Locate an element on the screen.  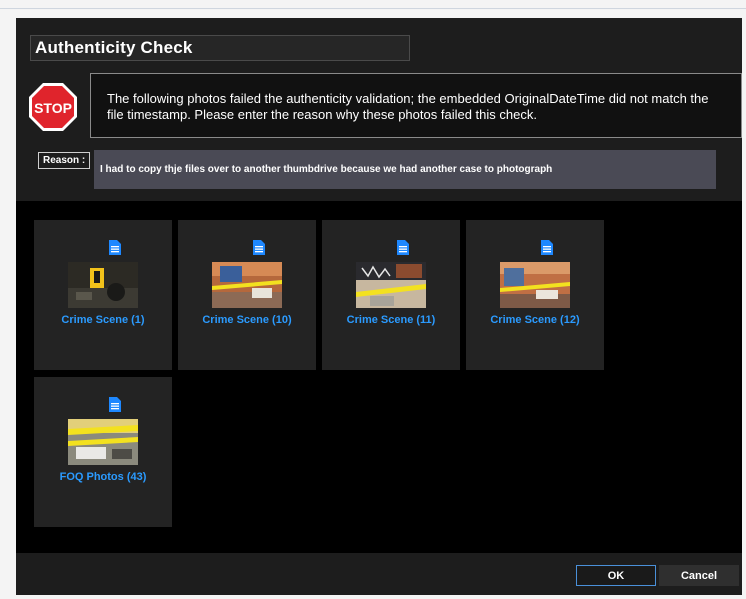
photo-tile: Crime Scene (1) is located at coordinates (103, 295).